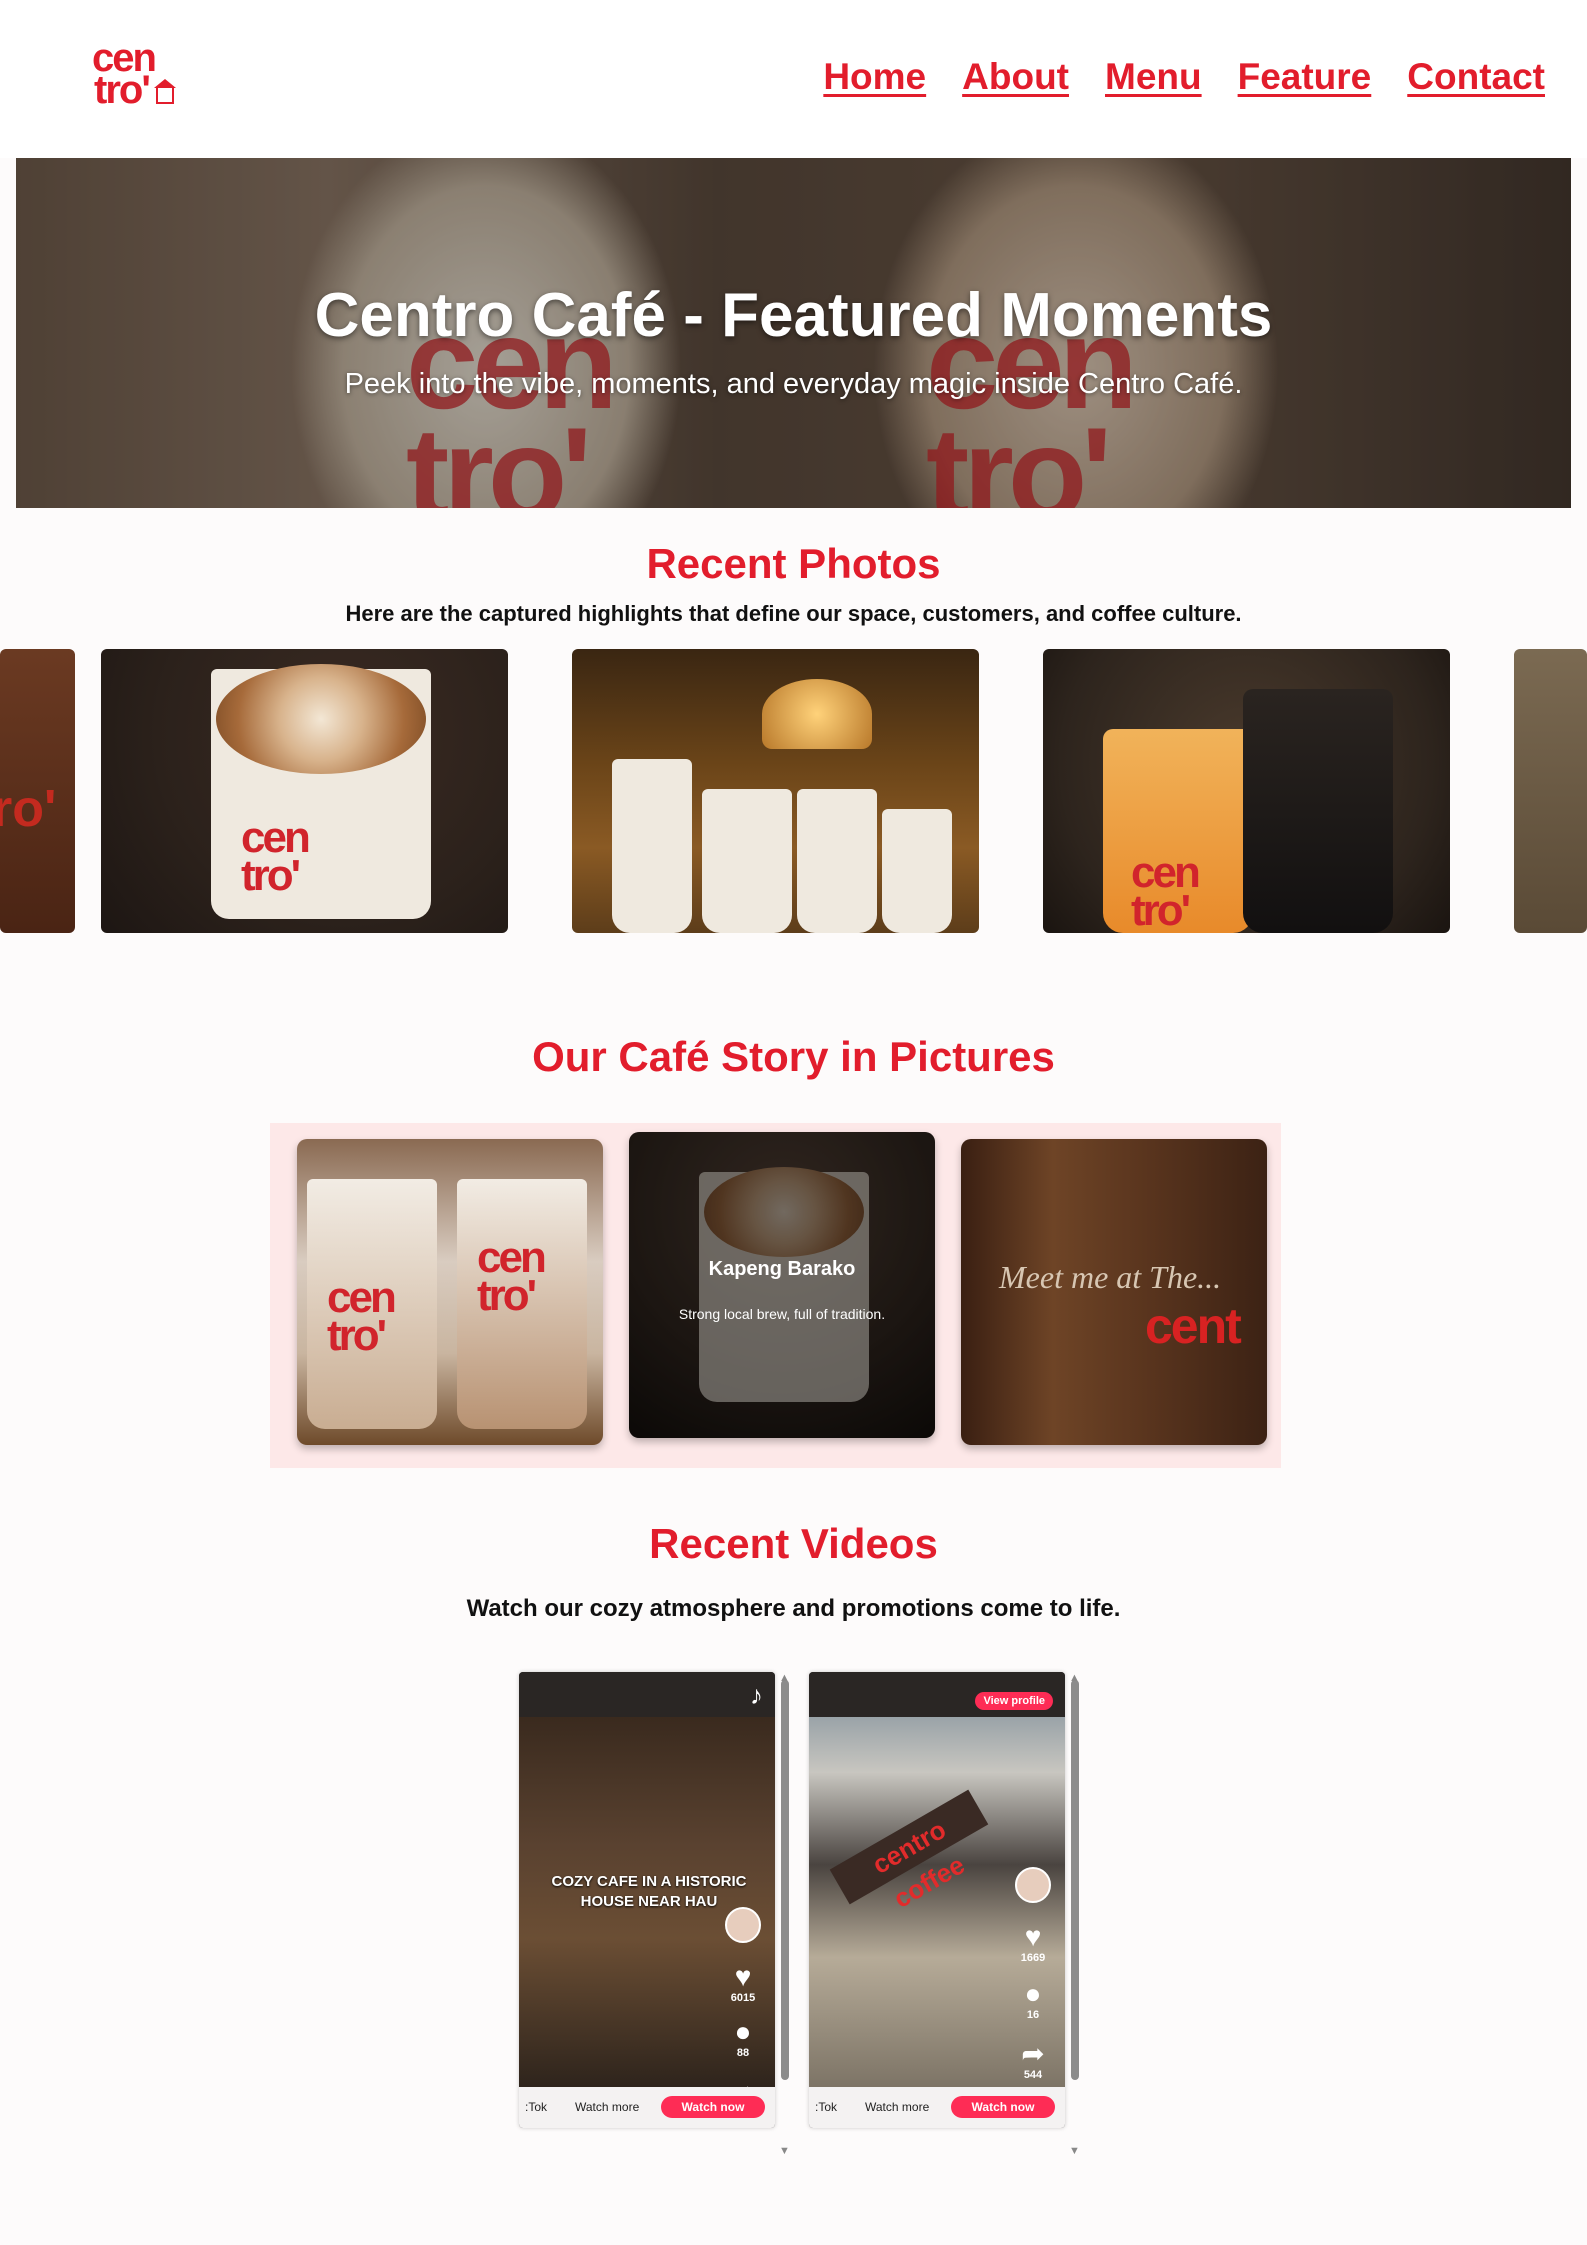 This screenshot has height=2245, width=1587. What do you see at coordinates (1193, 1326) in the screenshot?
I see `sign-brand: cent` at bounding box center [1193, 1326].